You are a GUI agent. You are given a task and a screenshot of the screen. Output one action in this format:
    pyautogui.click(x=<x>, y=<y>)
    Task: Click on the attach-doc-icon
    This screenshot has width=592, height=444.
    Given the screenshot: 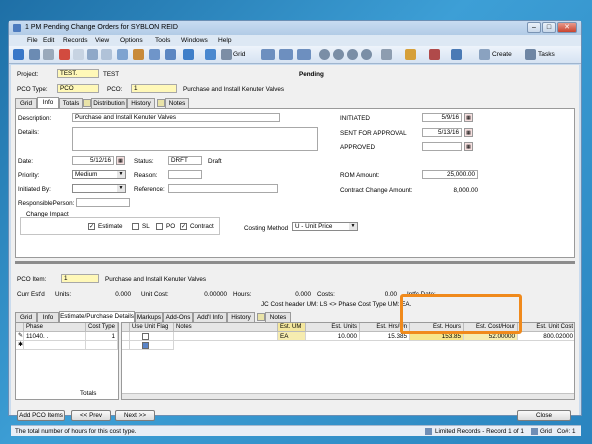 What is the action you would take?
    pyautogui.click(x=456, y=54)
    